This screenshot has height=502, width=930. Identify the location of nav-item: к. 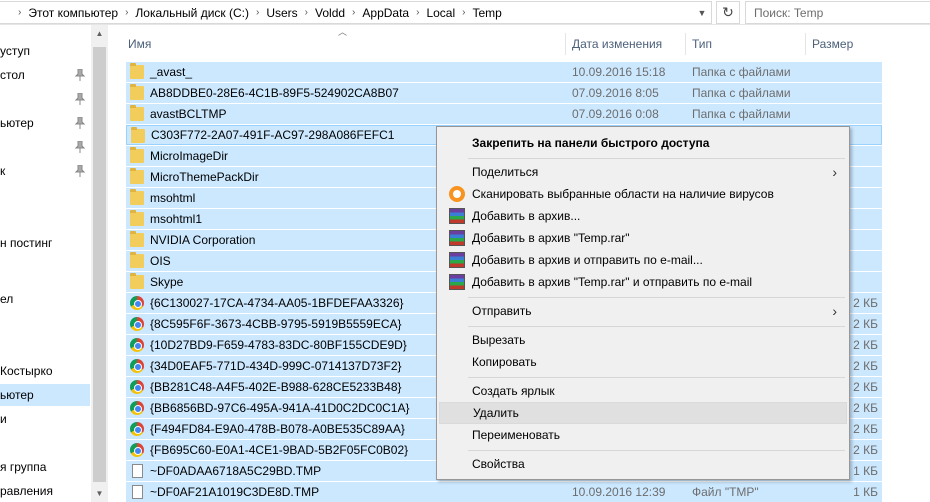
(2, 171).